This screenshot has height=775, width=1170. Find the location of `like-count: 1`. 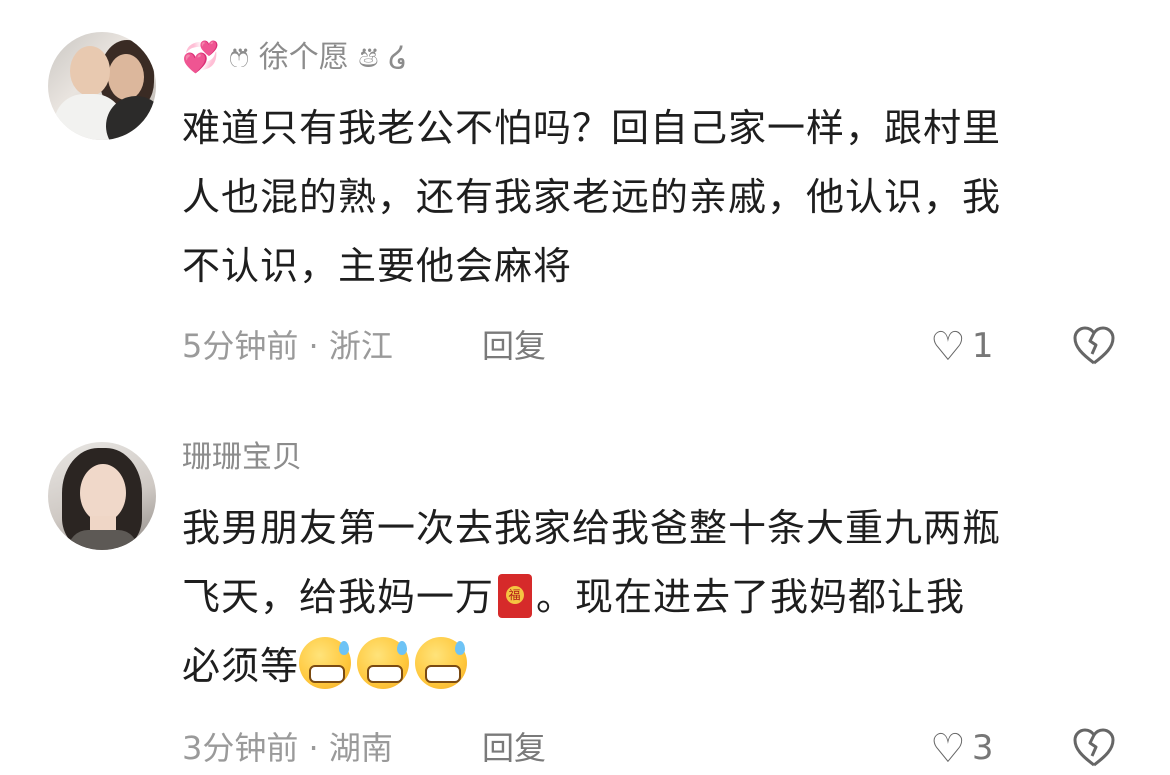

like-count: 1 is located at coordinates (982, 346).